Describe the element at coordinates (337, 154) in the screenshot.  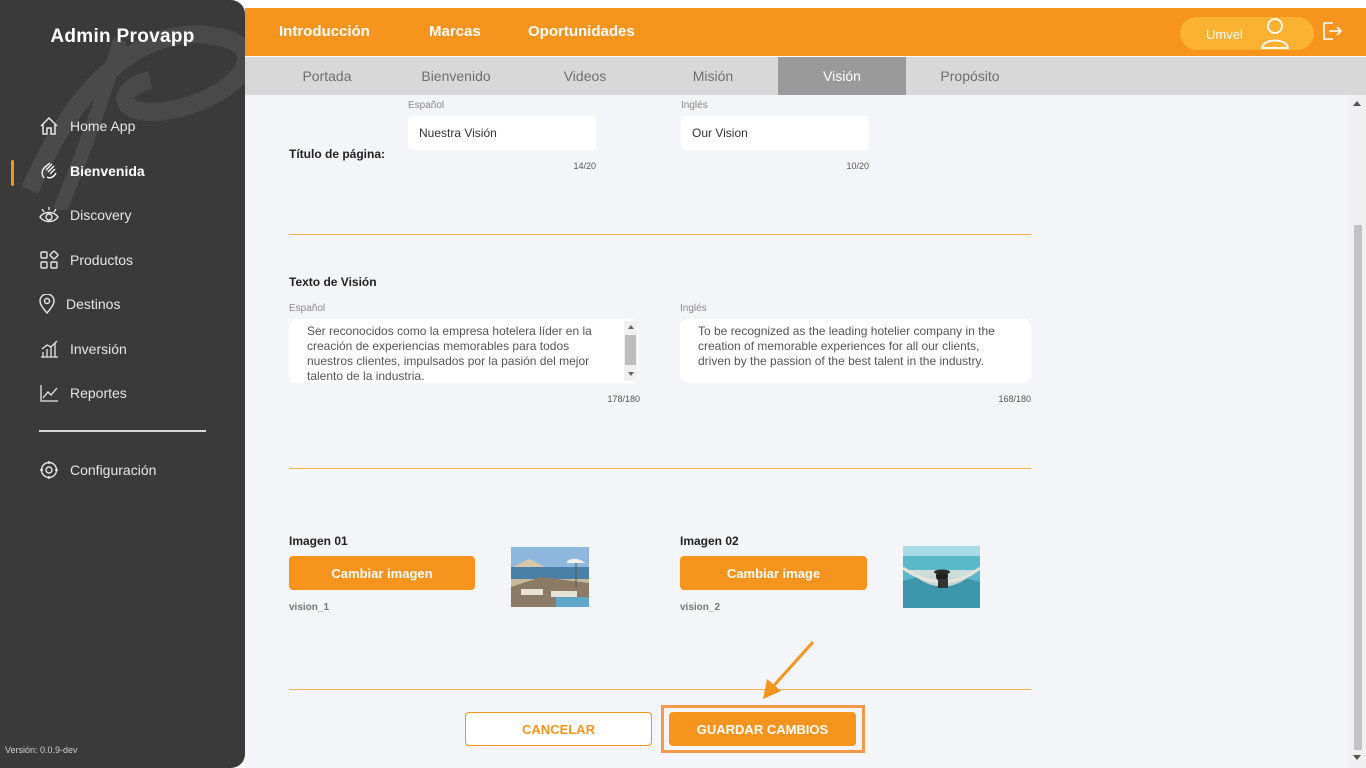
I see `page-title-label: Título de página:` at that location.